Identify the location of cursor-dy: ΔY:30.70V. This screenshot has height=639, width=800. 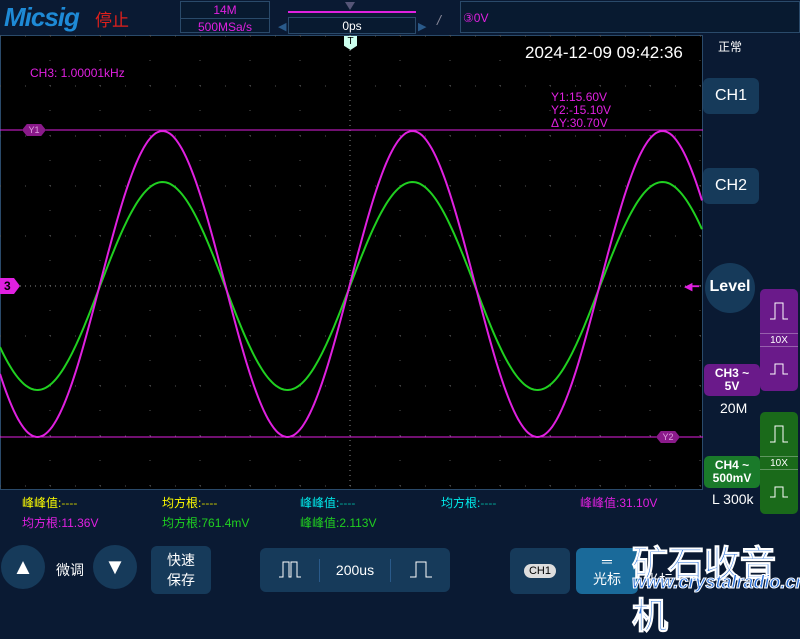
(579, 123).